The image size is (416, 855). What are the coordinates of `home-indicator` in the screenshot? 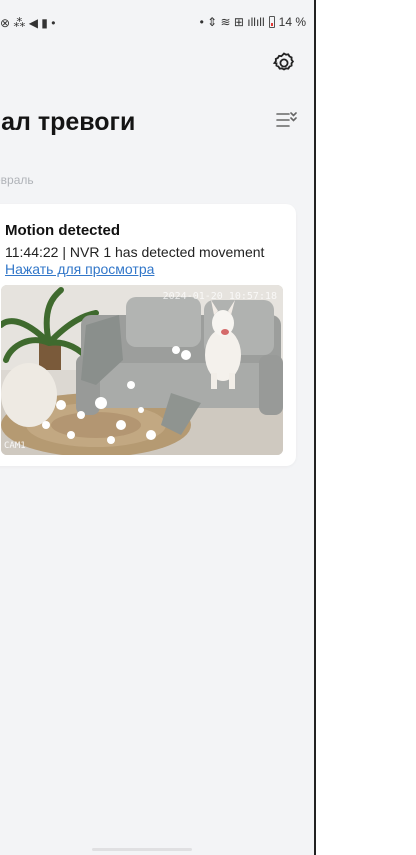 It's located at (142, 849).